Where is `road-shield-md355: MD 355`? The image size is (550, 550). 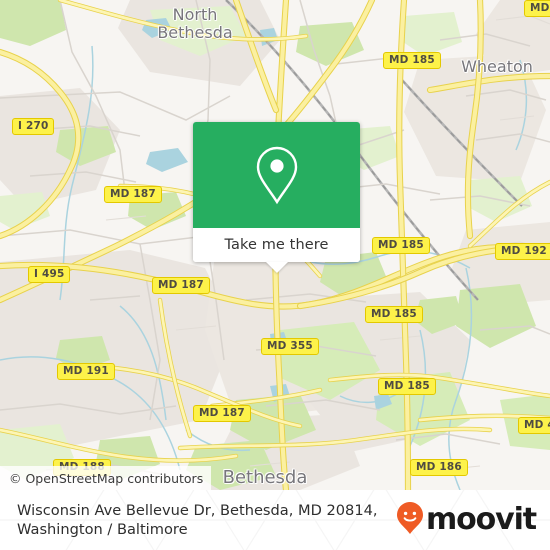
road-shield-md355: MD 355 is located at coordinates (290, 347).